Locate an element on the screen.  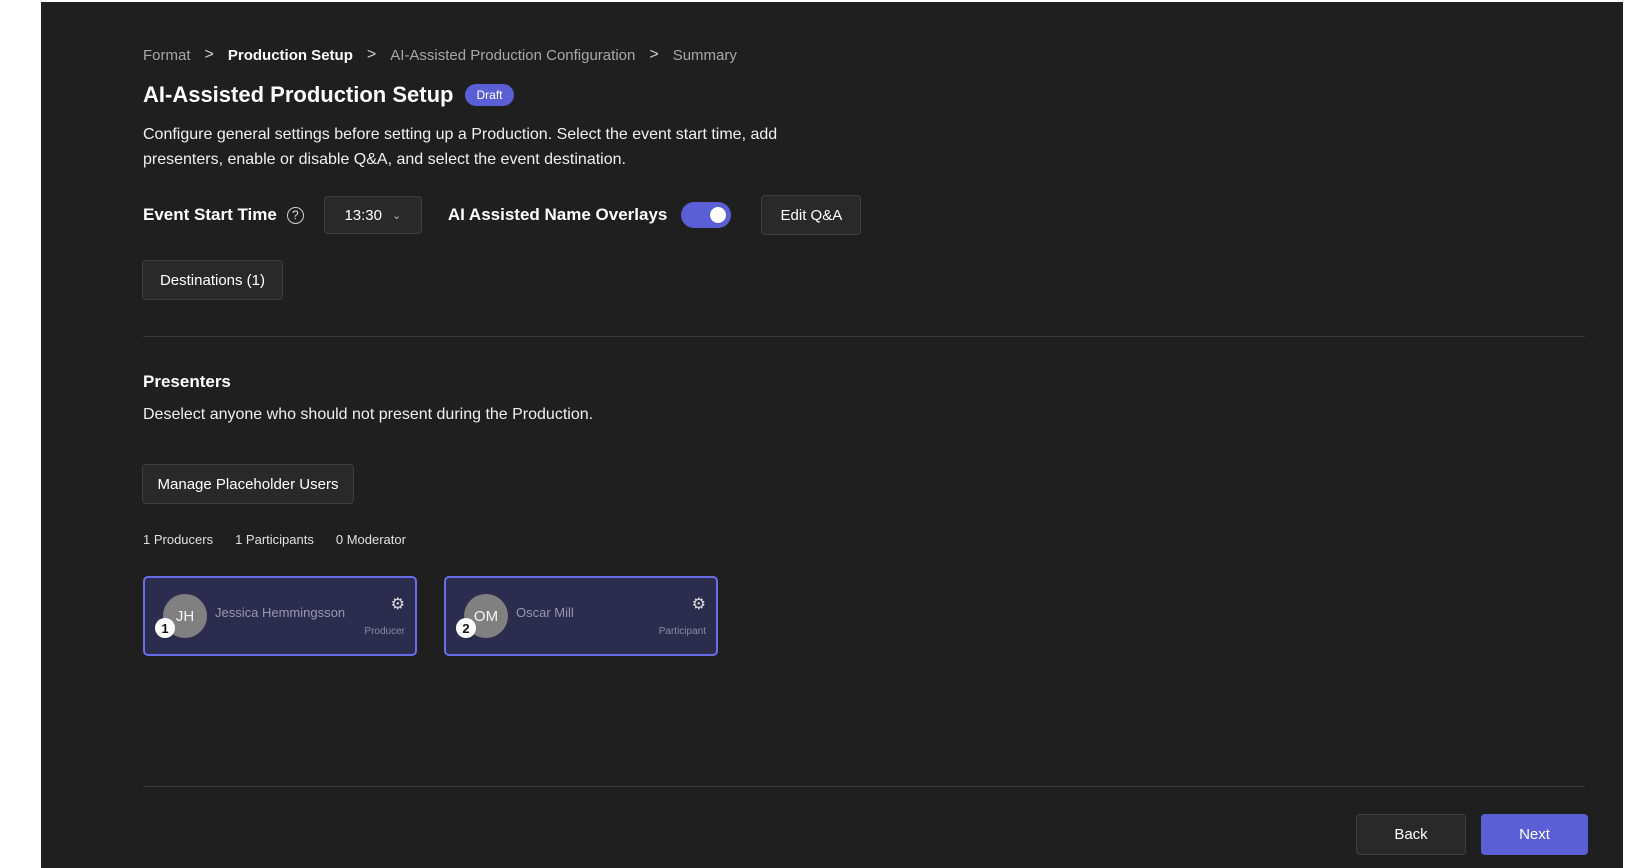
start-time-dropdown: 13:30 ⌄ is located at coordinates (372, 215).